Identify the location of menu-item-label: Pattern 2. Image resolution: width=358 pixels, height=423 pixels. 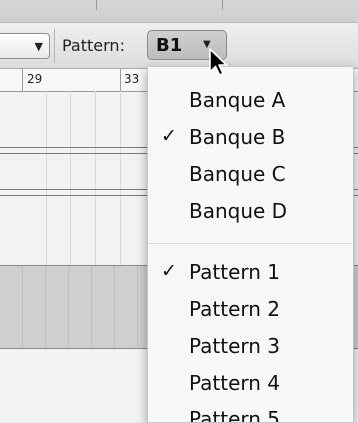
(235, 309).